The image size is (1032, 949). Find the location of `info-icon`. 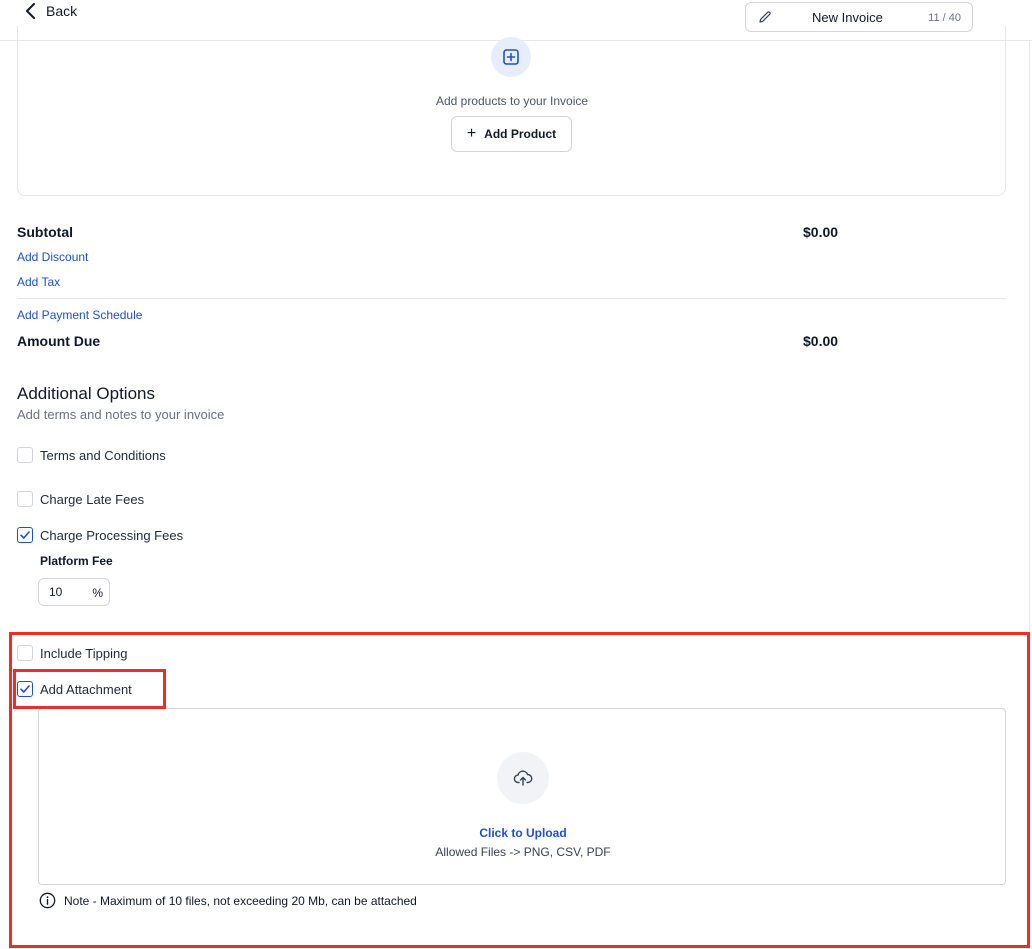

info-icon is located at coordinates (47, 900).